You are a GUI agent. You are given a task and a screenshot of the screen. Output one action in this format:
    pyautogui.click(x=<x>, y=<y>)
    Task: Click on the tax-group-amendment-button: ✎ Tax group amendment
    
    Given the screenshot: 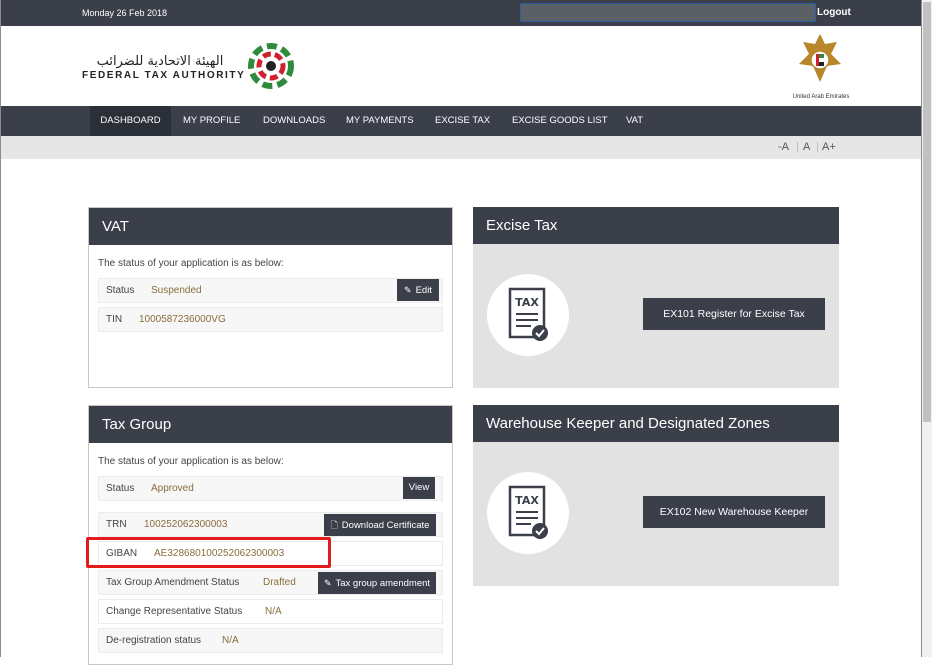 What is the action you would take?
    pyautogui.click(x=377, y=583)
    